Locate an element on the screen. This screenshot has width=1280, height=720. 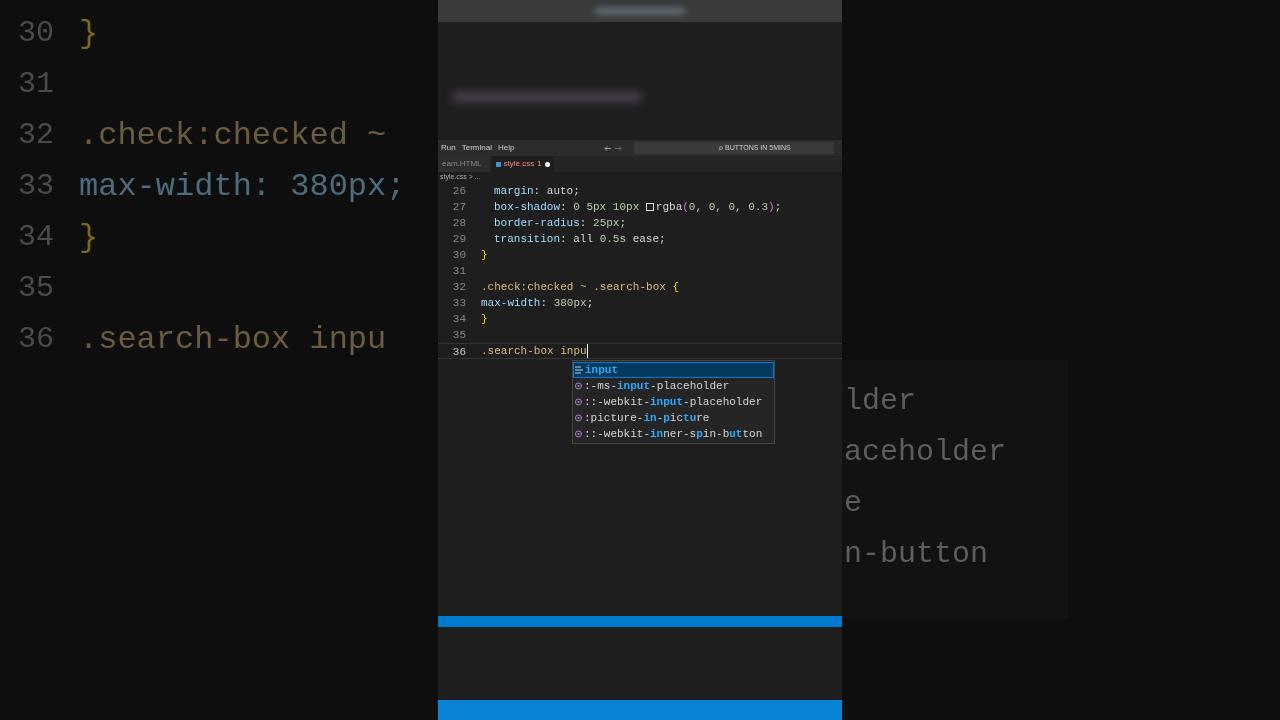
problem-count: 1 is located at coordinates (539, 164).